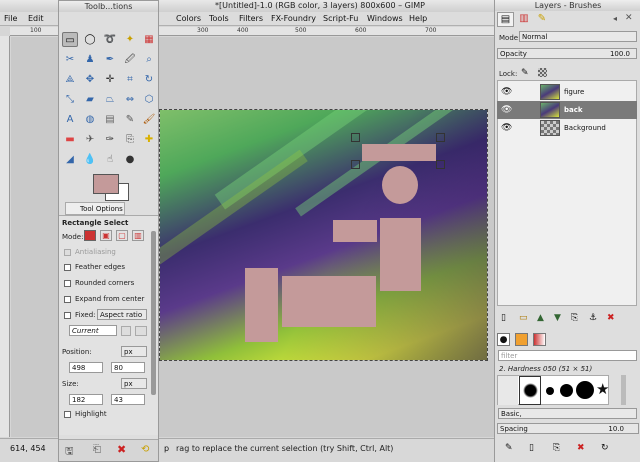 The height and width of the screenshot is (462, 640). I want to click on options-scrollbar, so click(153, 313).